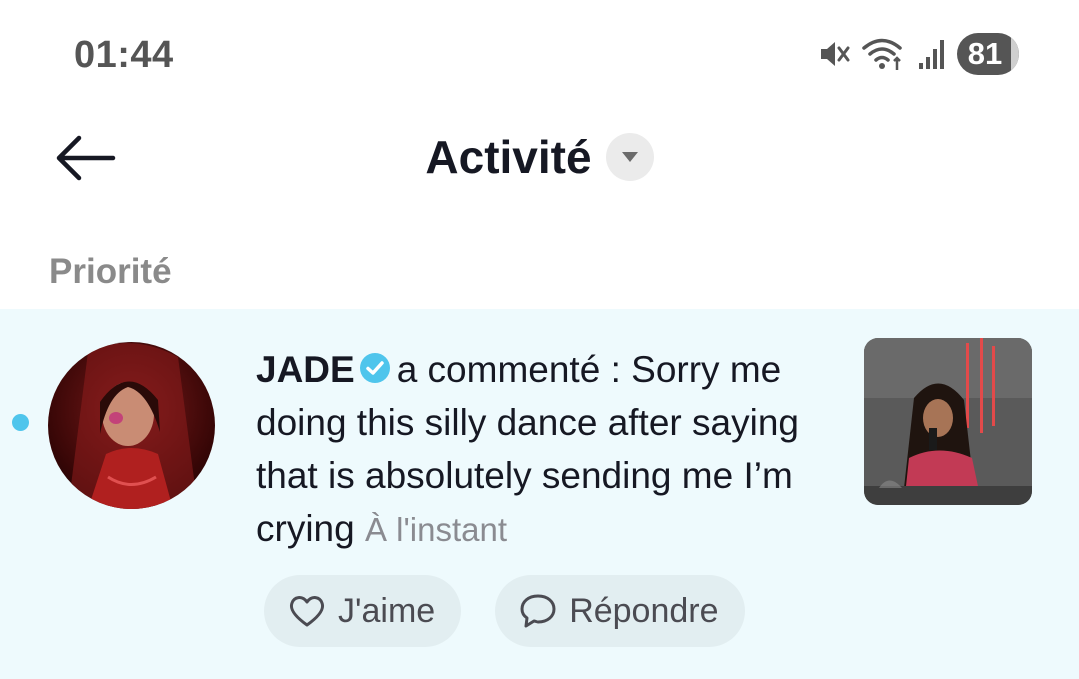 The image size is (1079, 679). Describe the element at coordinates (374, 368) in the screenshot. I see `verified-badge-icon` at that location.